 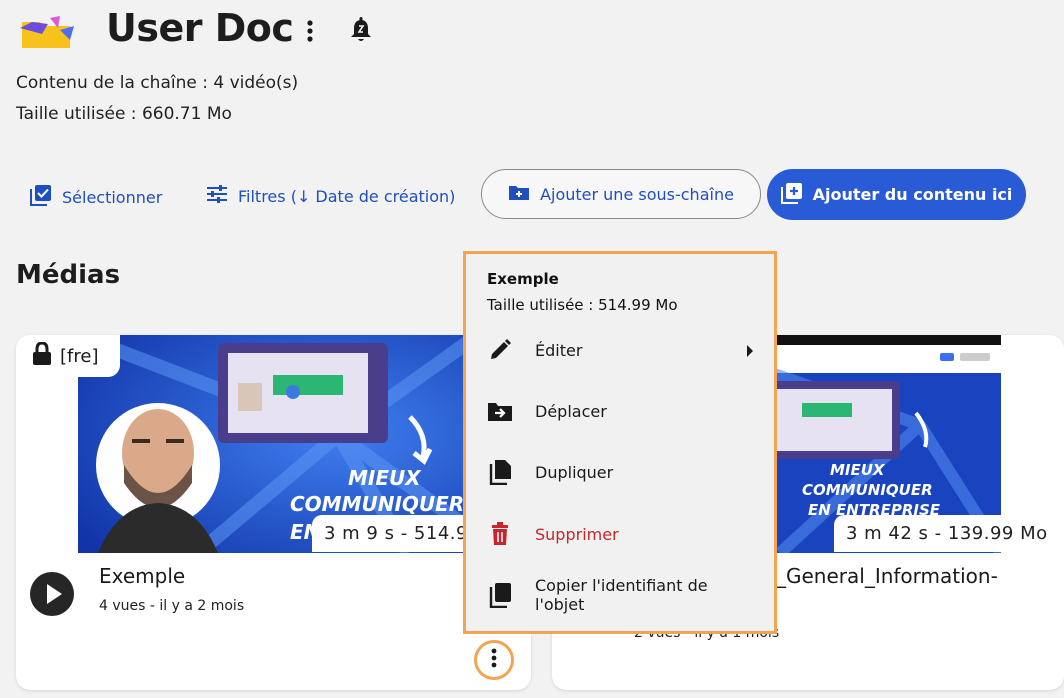 I want to click on add-content-label: Ajouter du contenu ici, so click(x=912, y=194).